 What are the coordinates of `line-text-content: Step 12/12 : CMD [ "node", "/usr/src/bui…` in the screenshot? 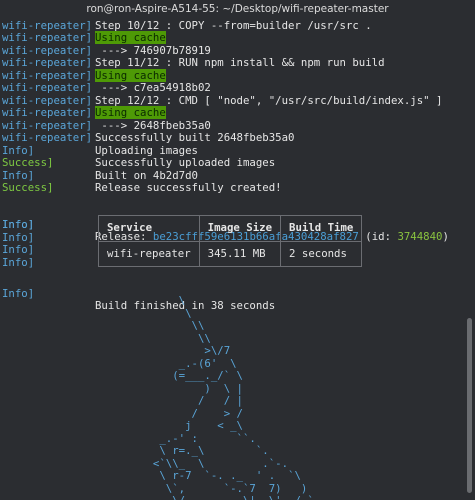 It's located at (269, 100).